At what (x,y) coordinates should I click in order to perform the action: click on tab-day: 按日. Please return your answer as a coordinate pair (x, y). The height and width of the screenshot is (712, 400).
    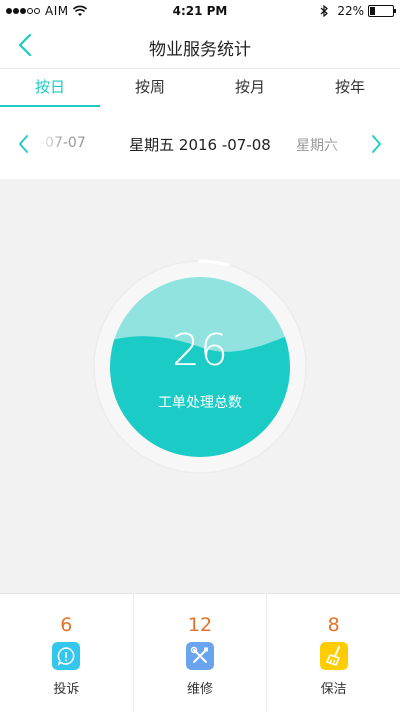
    Looking at the image, I should click on (50, 88).